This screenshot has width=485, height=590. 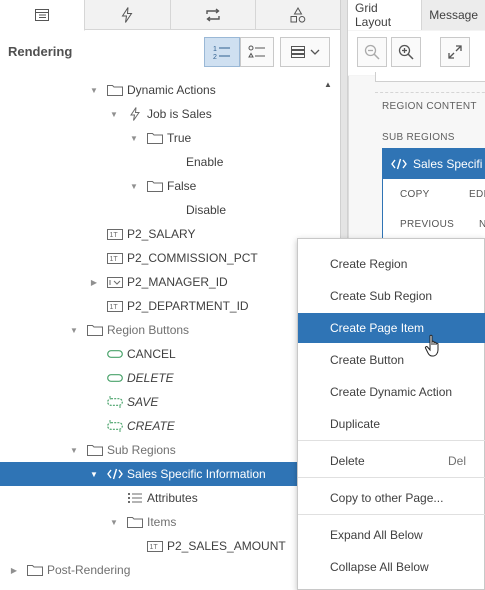 What do you see at coordinates (170, 402) in the screenshot?
I see `tree-node-save: SAVE` at bounding box center [170, 402].